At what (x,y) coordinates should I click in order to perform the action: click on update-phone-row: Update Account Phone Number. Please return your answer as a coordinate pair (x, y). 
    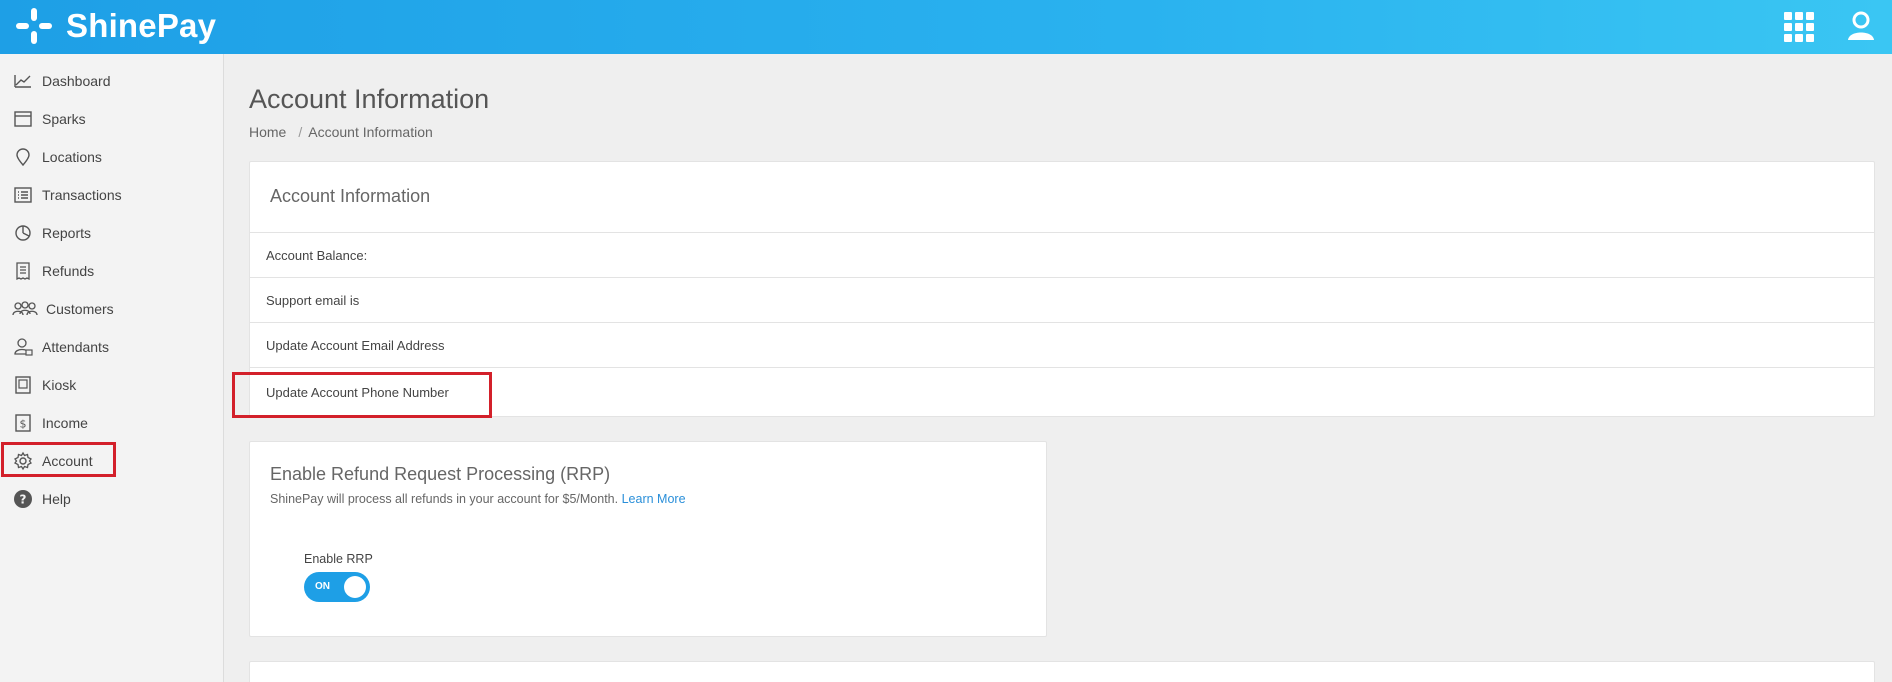
    Looking at the image, I should click on (1062, 392).